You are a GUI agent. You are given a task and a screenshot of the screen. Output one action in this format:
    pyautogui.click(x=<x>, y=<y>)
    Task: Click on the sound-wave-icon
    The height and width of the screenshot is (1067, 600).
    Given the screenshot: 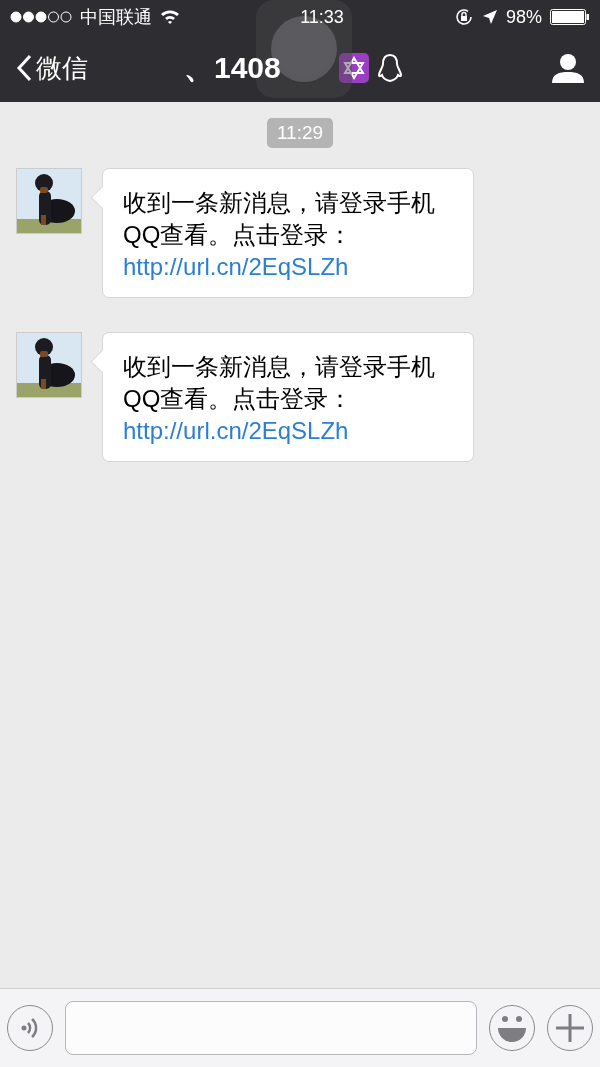 What is the action you would take?
    pyautogui.click(x=30, y=1028)
    